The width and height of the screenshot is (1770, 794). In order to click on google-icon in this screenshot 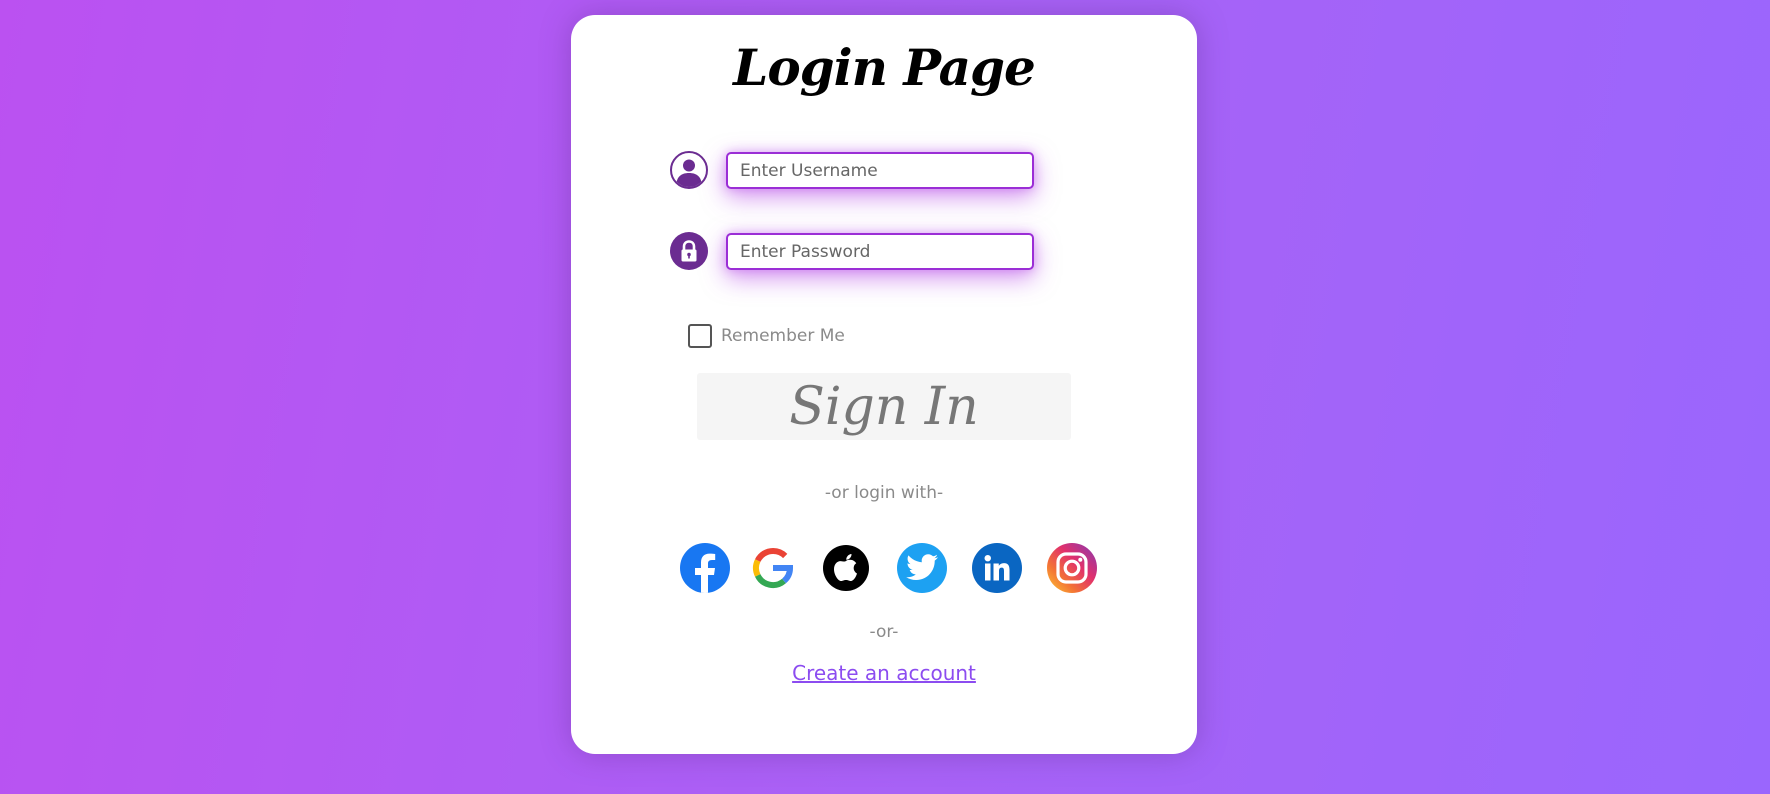, I will do `click(773, 568)`.